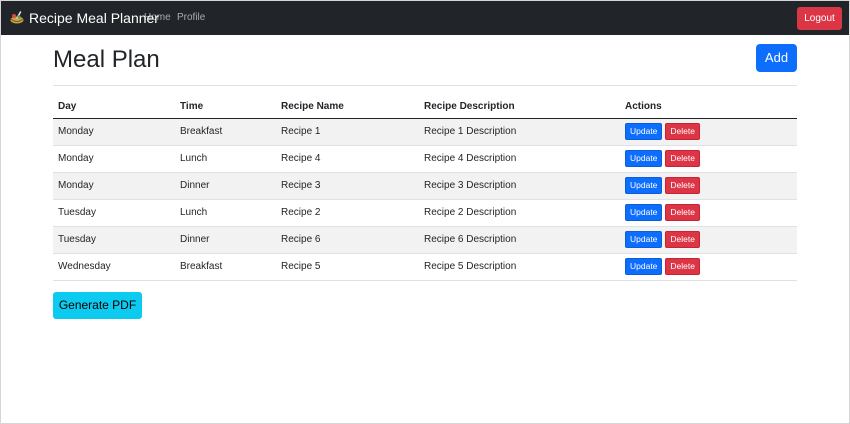  I want to click on title-divider, so click(425, 85).